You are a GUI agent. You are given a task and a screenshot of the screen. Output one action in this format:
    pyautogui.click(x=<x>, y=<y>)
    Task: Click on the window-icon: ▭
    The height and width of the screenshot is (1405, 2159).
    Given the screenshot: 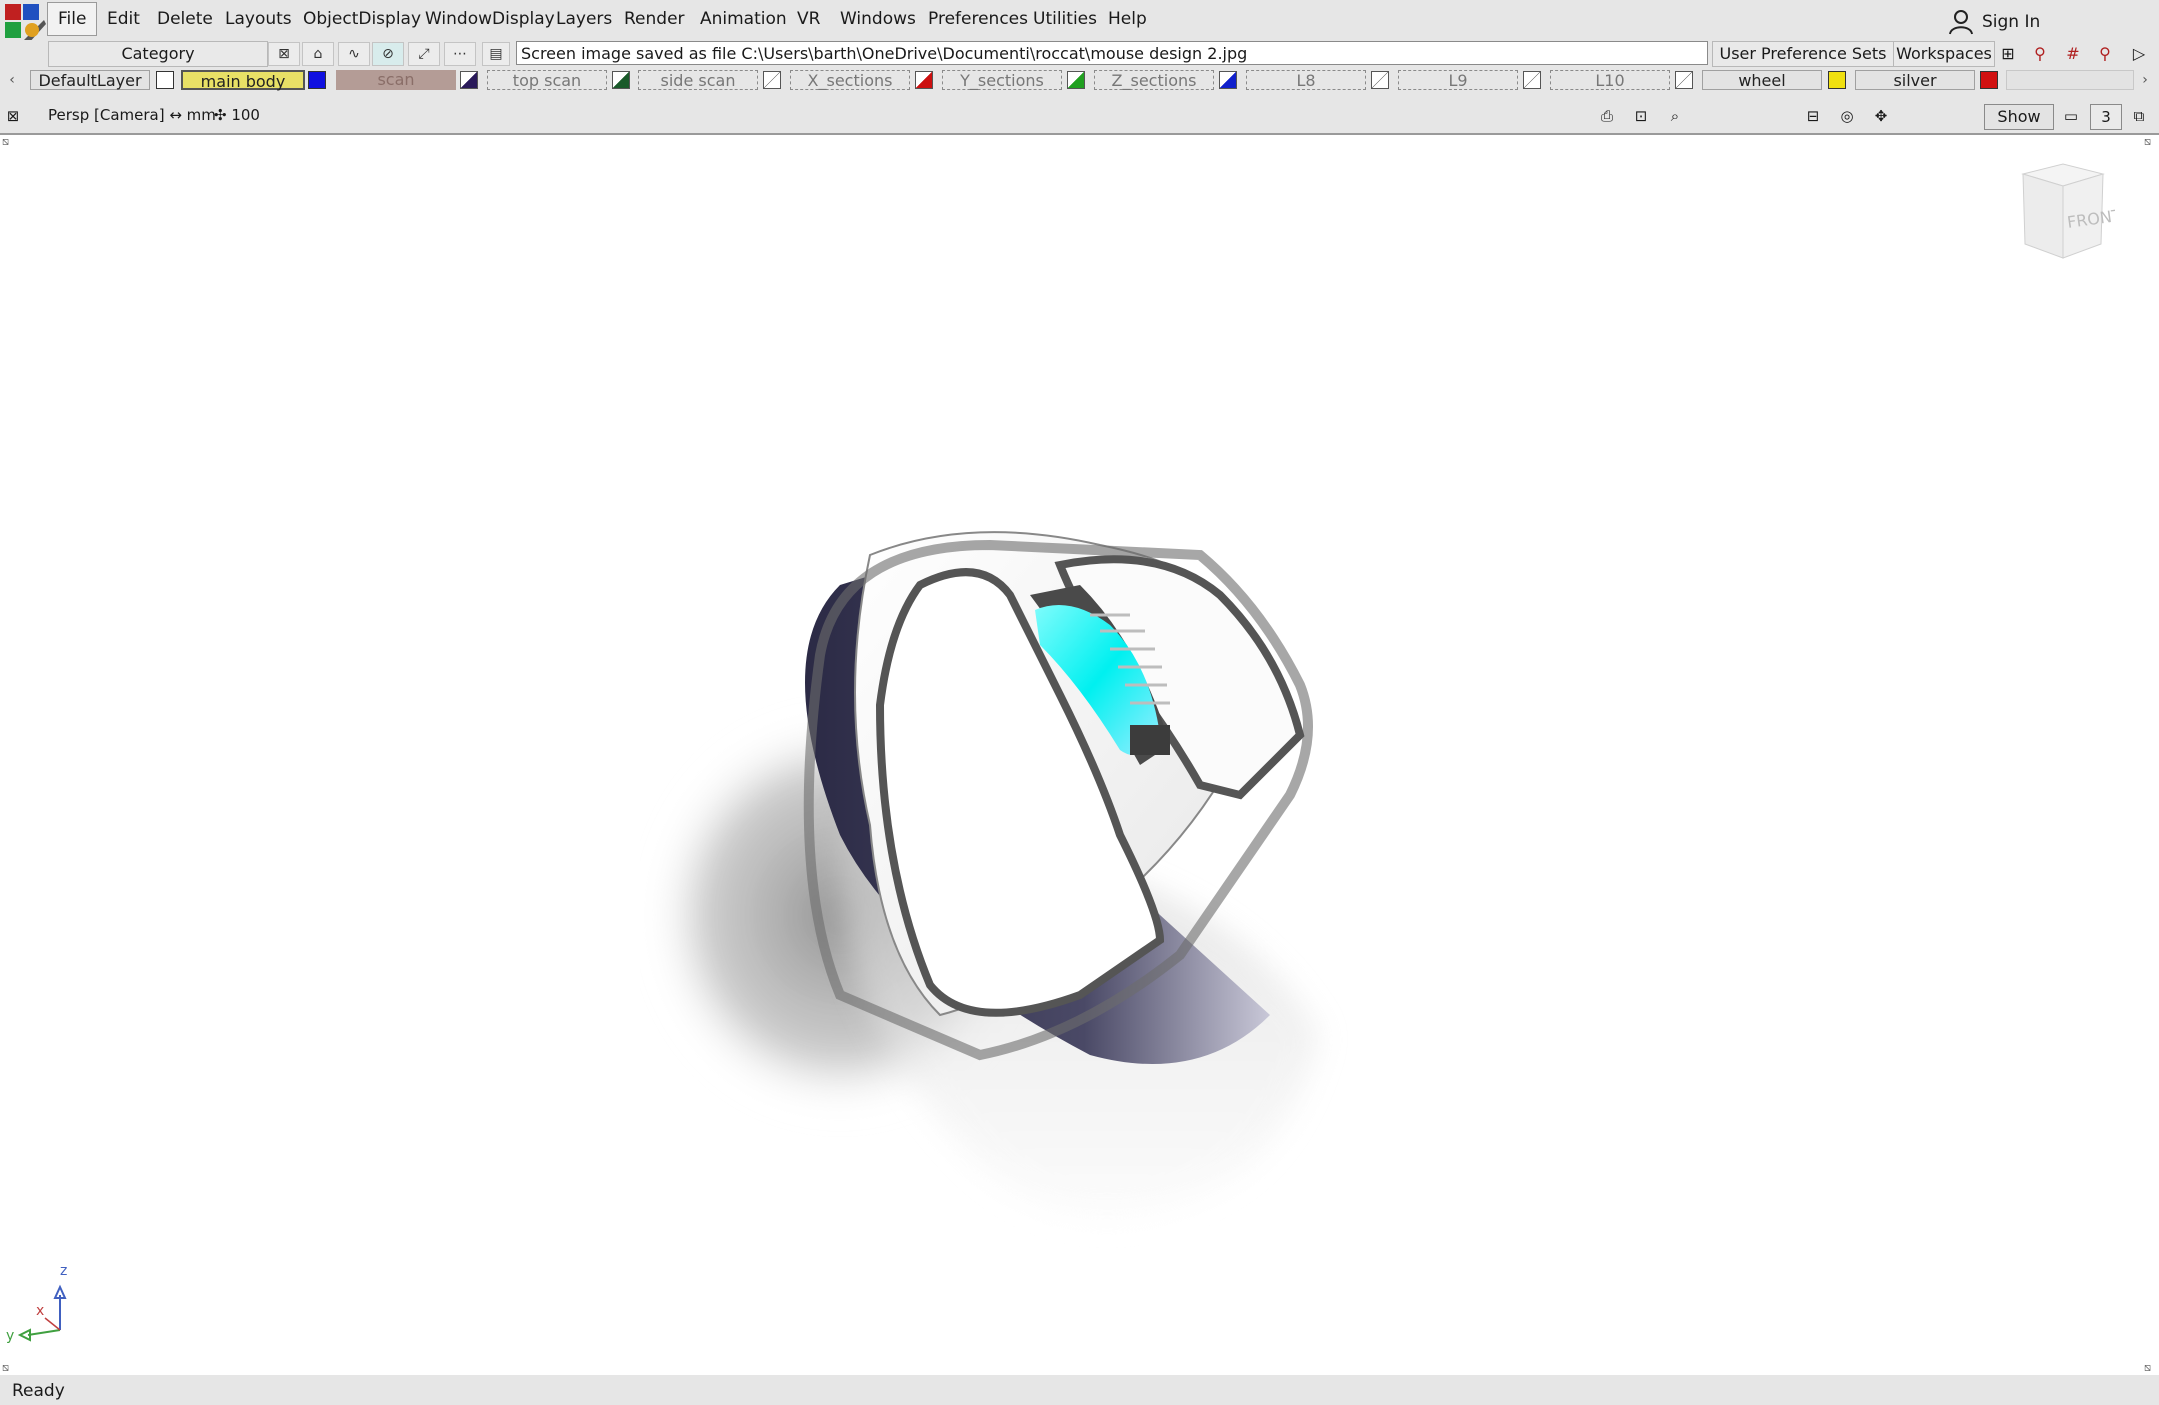 What is the action you would take?
    pyautogui.click(x=2071, y=116)
    